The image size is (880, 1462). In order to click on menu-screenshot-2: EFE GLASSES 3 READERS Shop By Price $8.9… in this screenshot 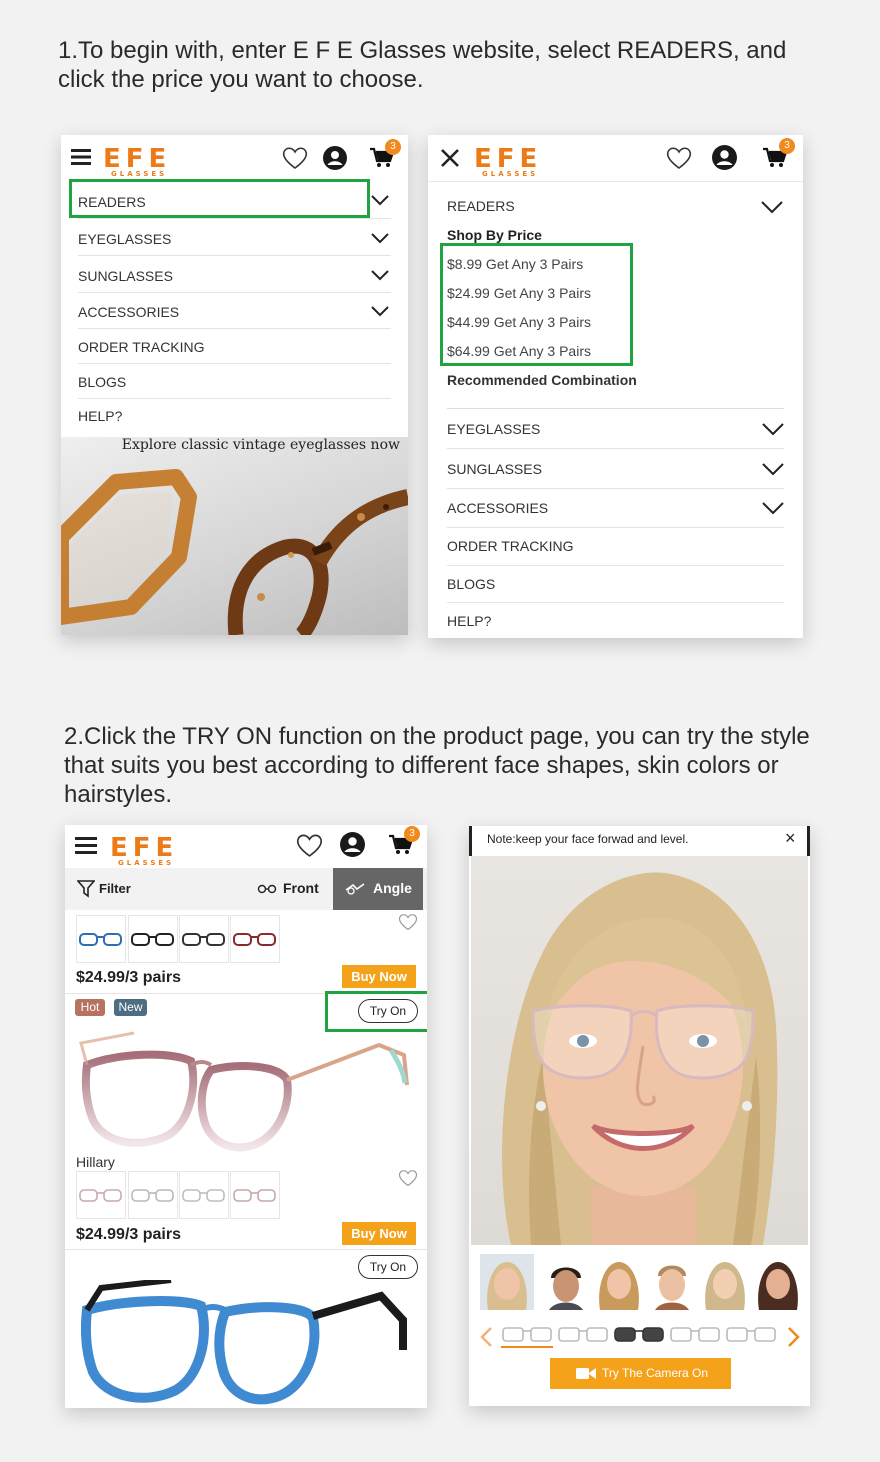, I will do `click(615, 386)`.